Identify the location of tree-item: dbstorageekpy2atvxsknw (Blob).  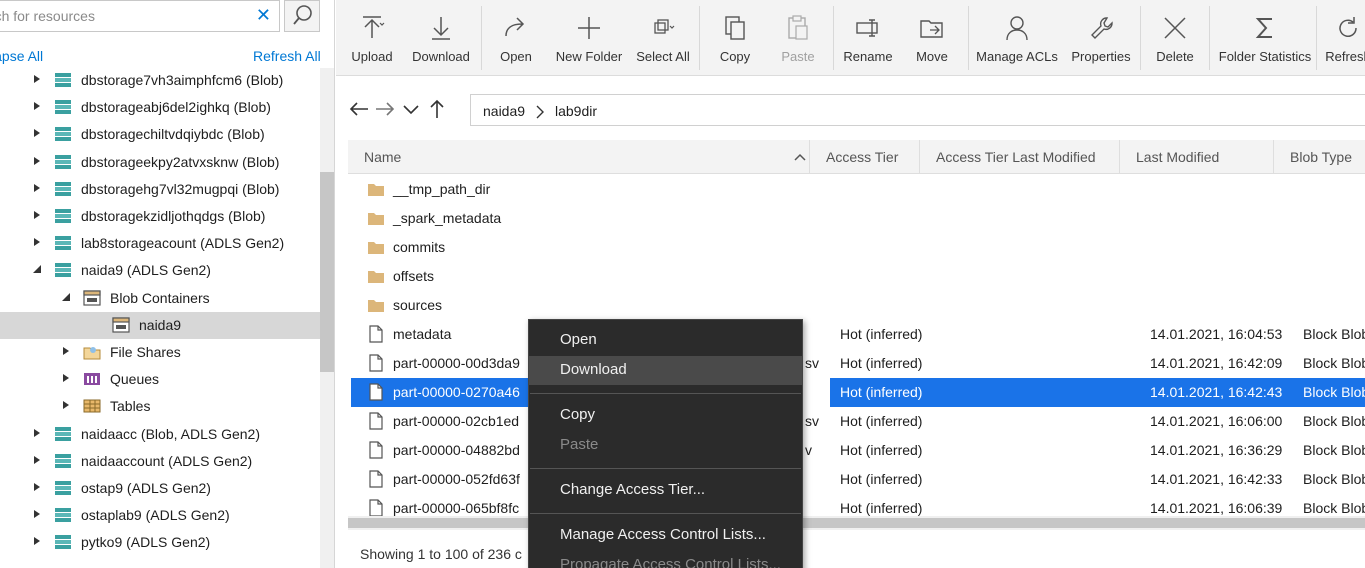
(160, 162).